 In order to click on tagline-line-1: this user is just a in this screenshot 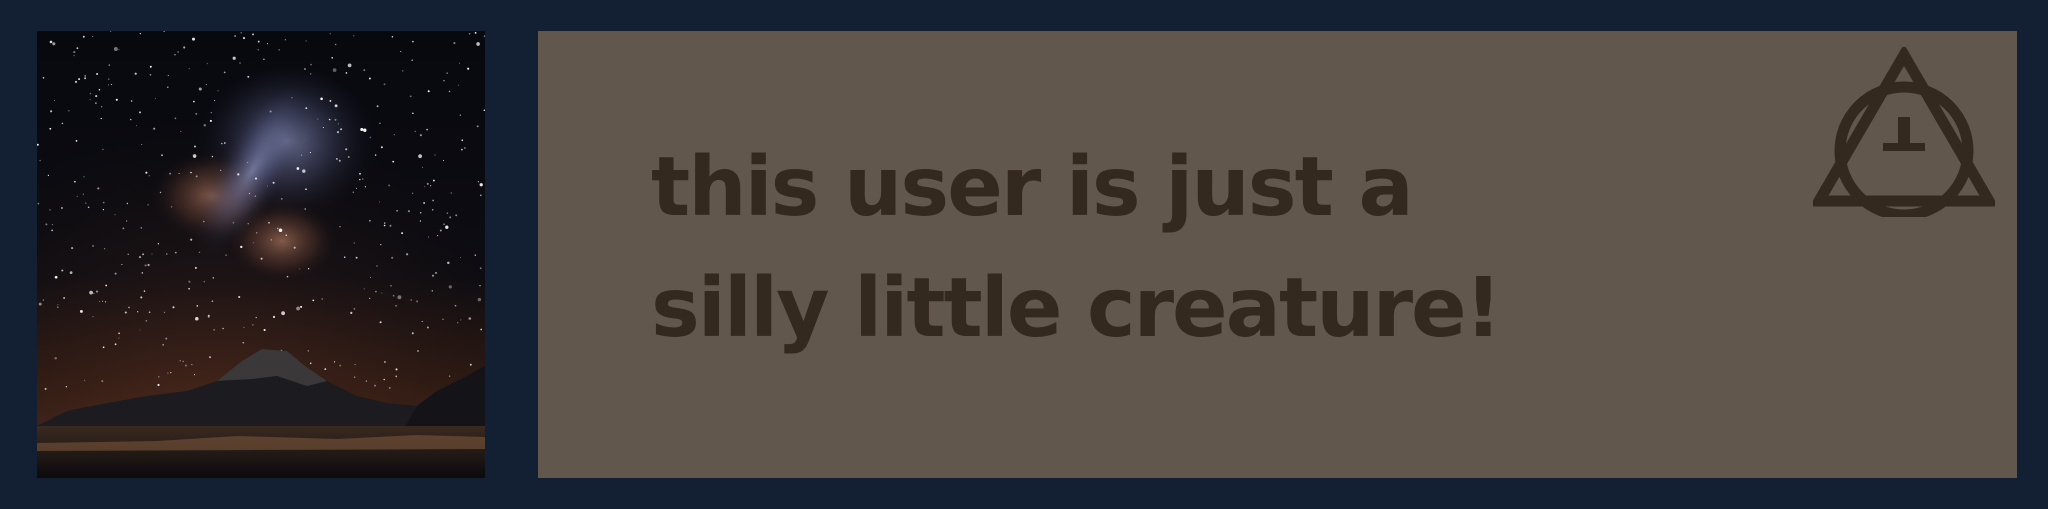, I will do `click(1032, 187)`.